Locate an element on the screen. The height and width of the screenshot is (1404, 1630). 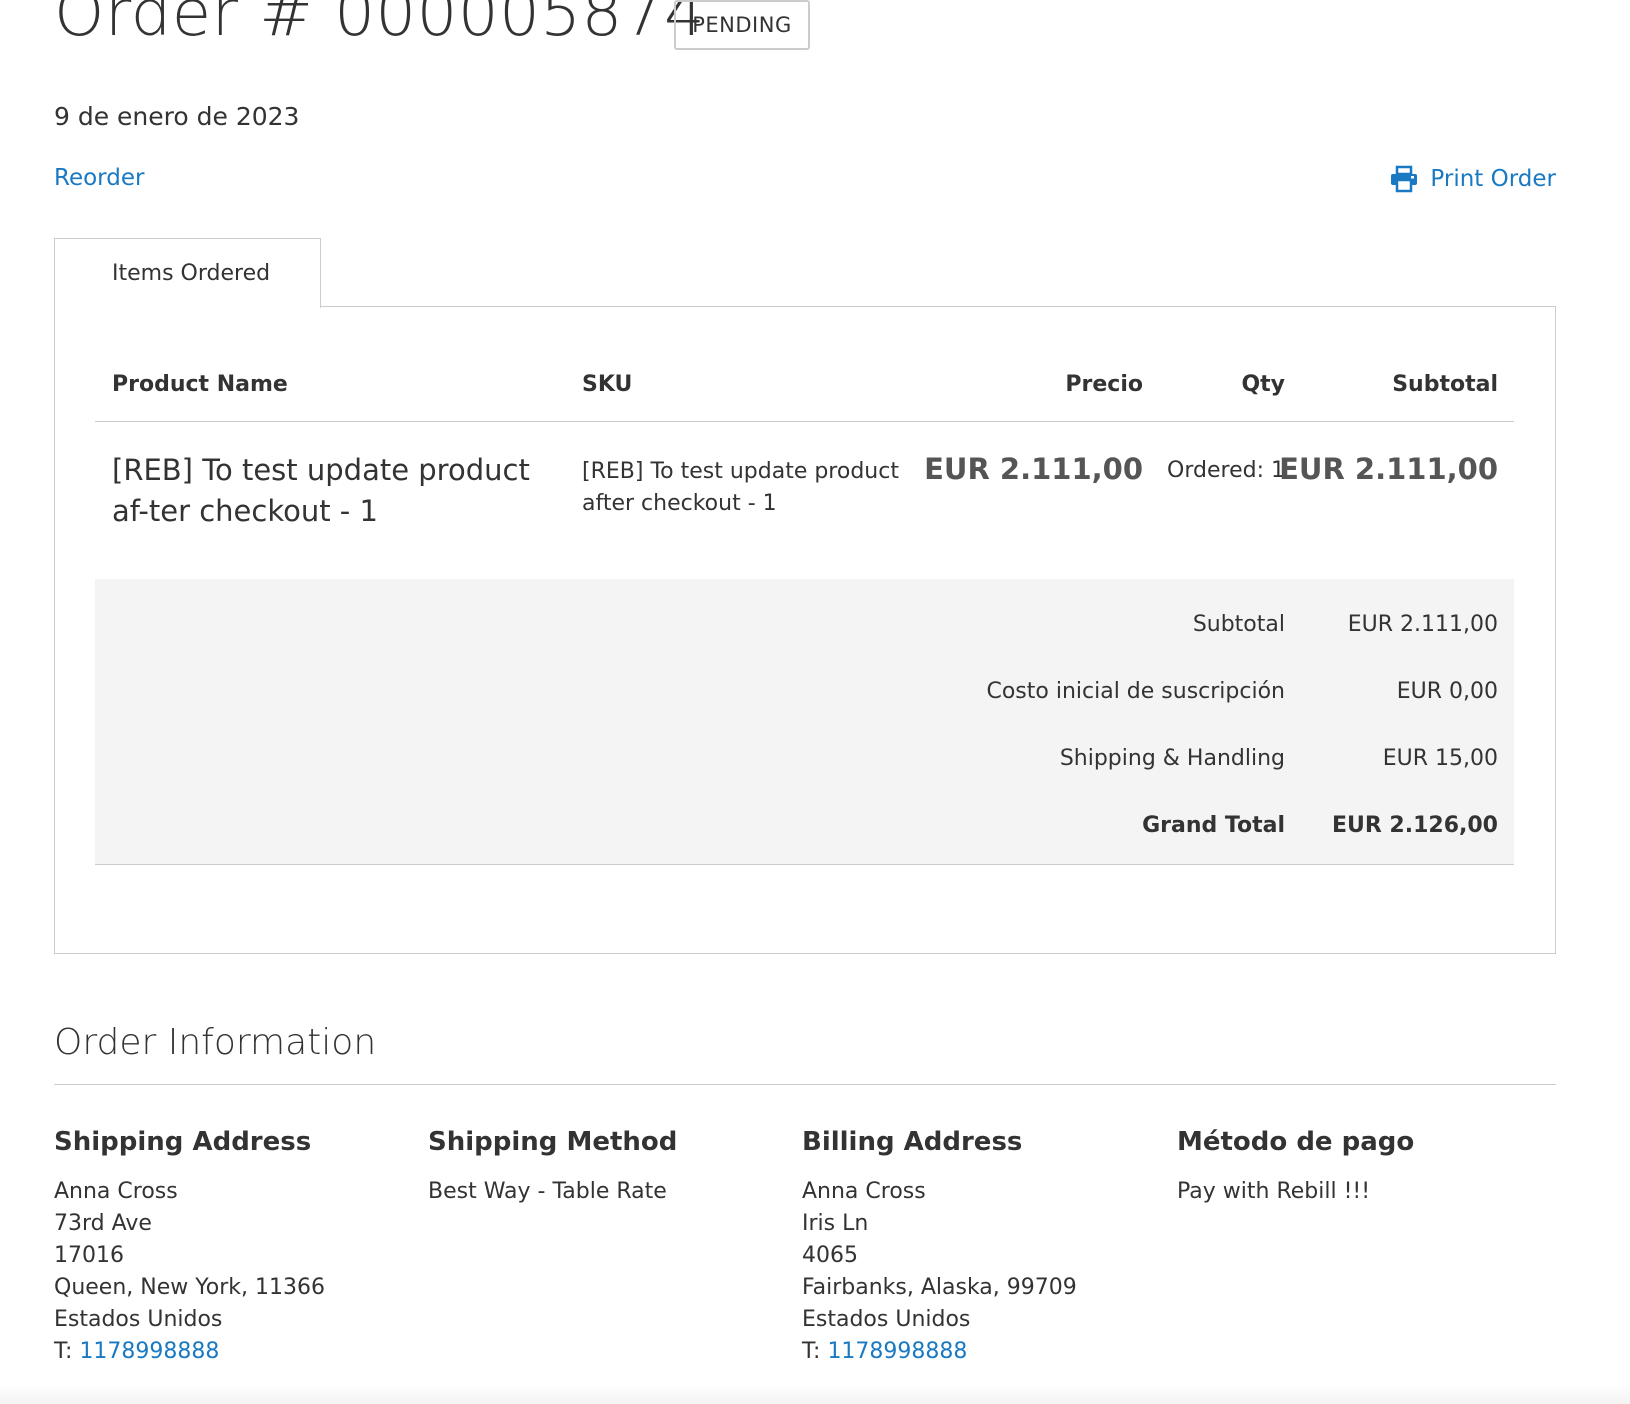
column-header-qty: Qty is located at coordinates (1263, 384).